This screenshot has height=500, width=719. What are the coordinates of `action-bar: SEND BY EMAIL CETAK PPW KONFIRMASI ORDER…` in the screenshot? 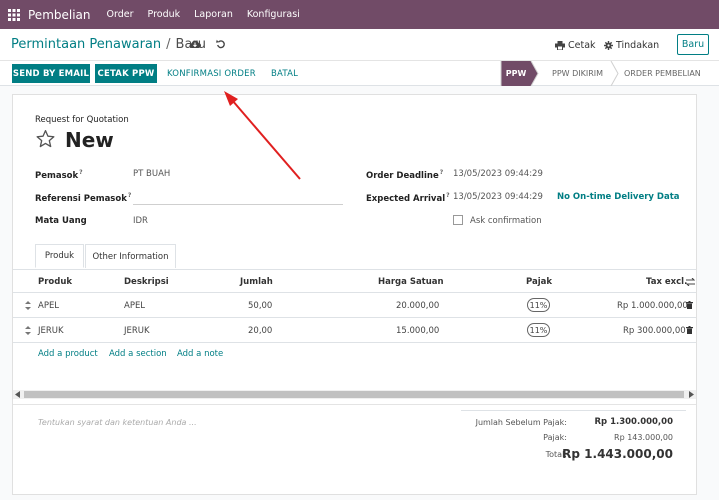 It's located at (359, 73).